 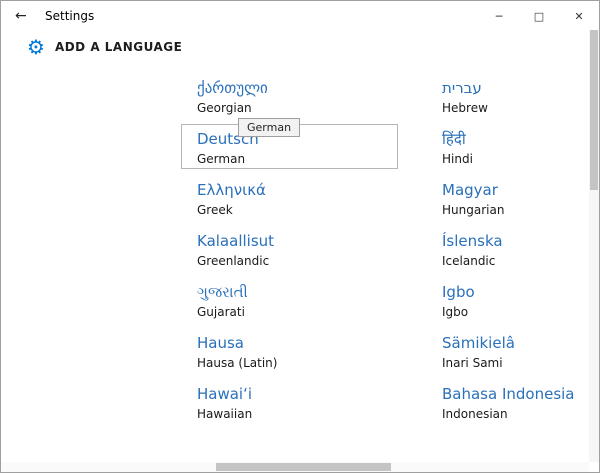 I want to click on language-native-name: Bahasa Indonesia, so click(x=508, y=394).